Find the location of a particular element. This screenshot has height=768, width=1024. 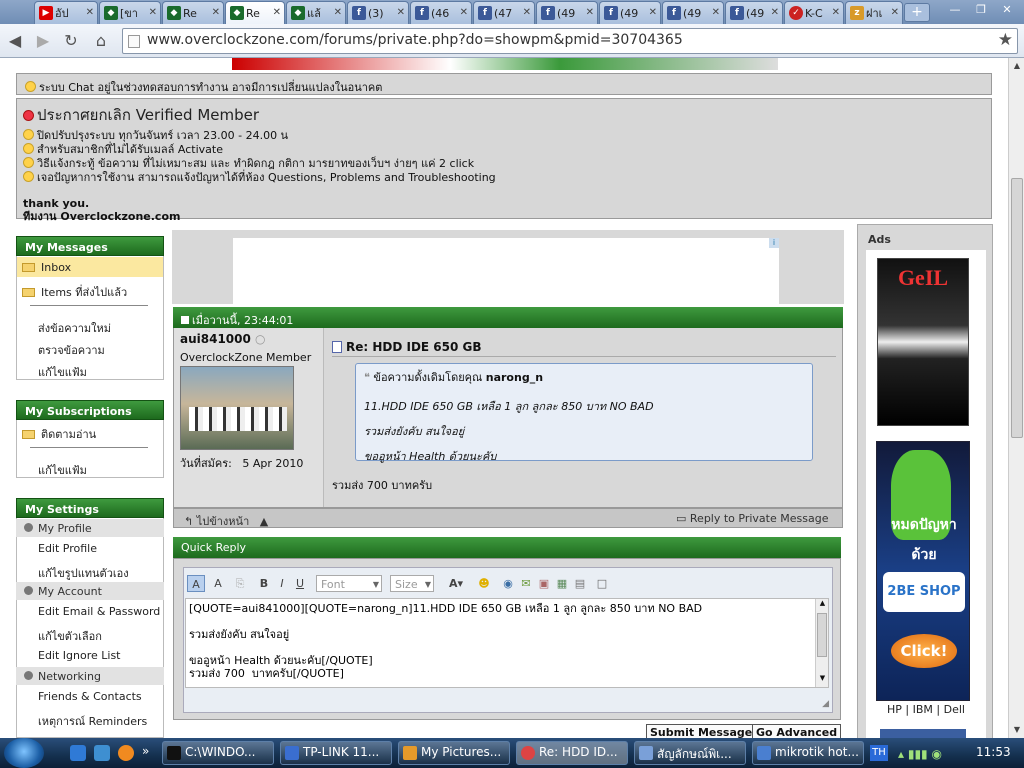

bookmark-star-icon: ★ is located at coordinates (1005, 40).